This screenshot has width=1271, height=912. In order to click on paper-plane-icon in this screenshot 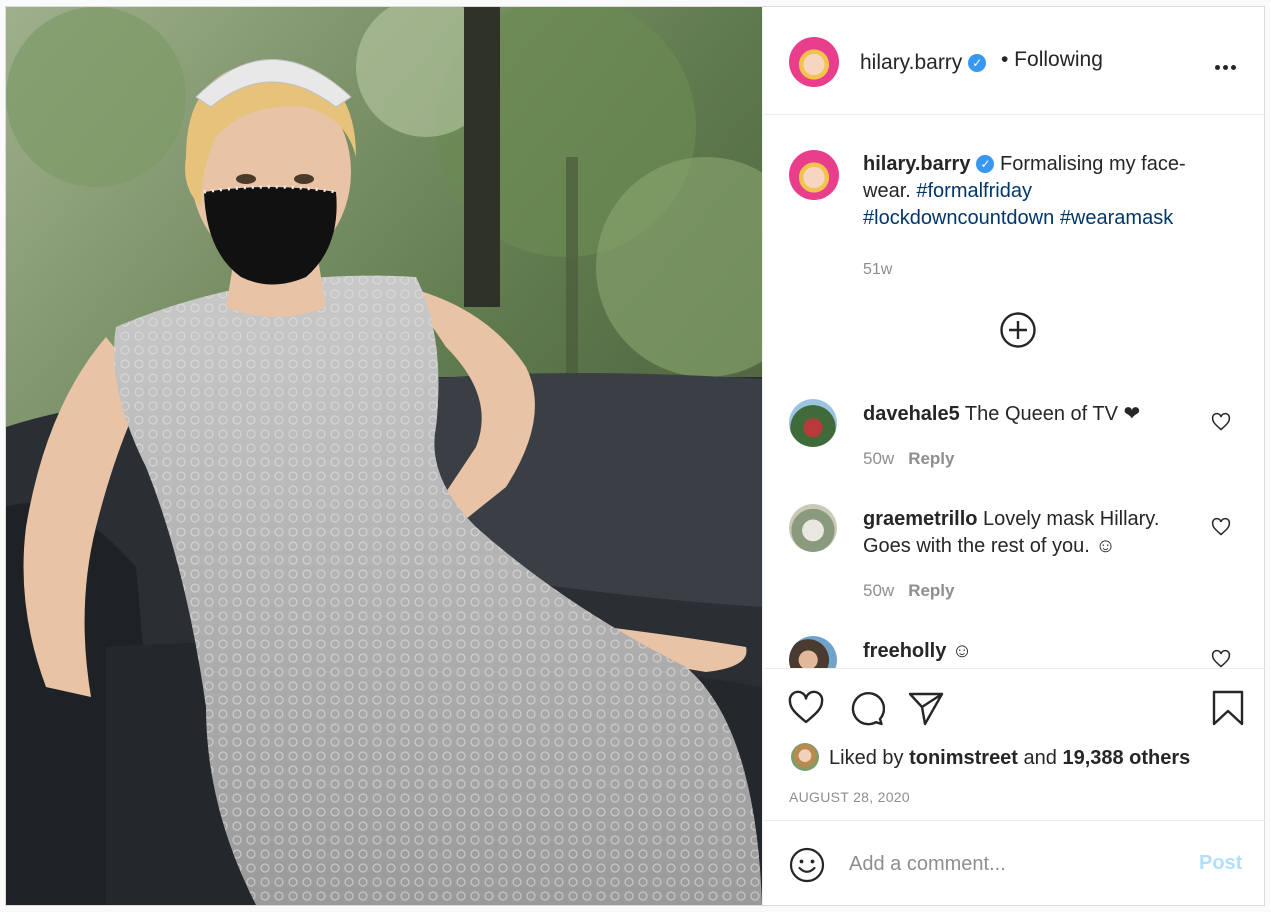, I will do `click(926, 708)`.